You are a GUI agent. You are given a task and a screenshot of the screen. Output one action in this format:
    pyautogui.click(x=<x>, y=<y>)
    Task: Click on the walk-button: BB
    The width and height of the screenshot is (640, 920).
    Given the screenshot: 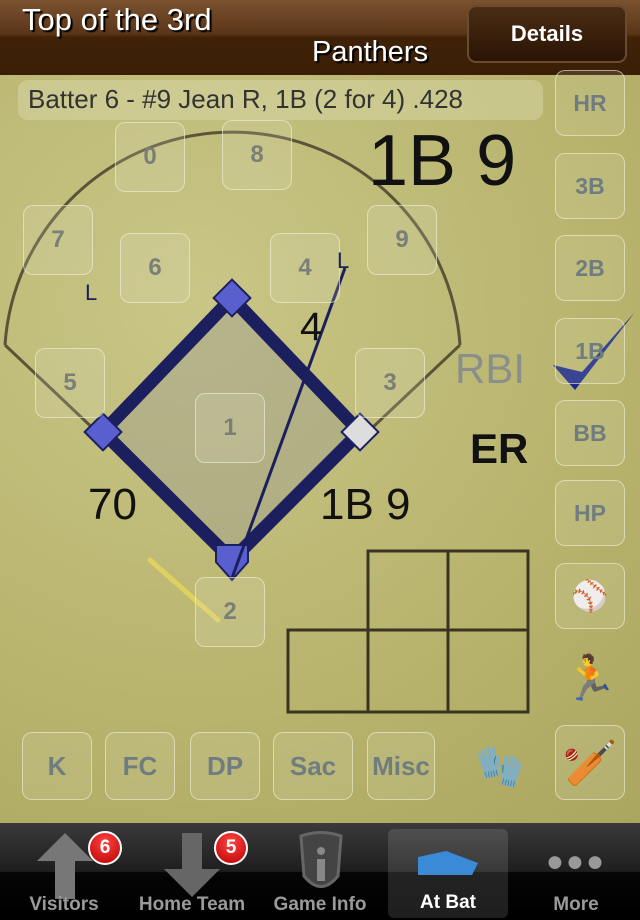 What is the action you would take?
    pyautogui.click(x=590, y=433)
    